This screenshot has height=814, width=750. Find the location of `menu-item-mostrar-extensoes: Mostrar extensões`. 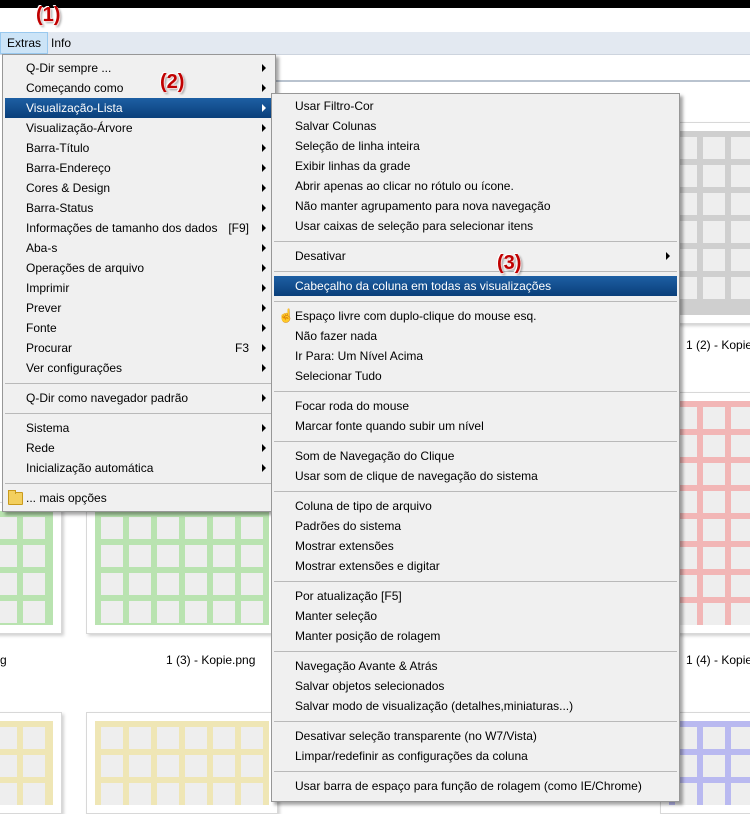

menu-item-mostrar-extensoes: Mostrar extensões is located at coordinates (475, 546).